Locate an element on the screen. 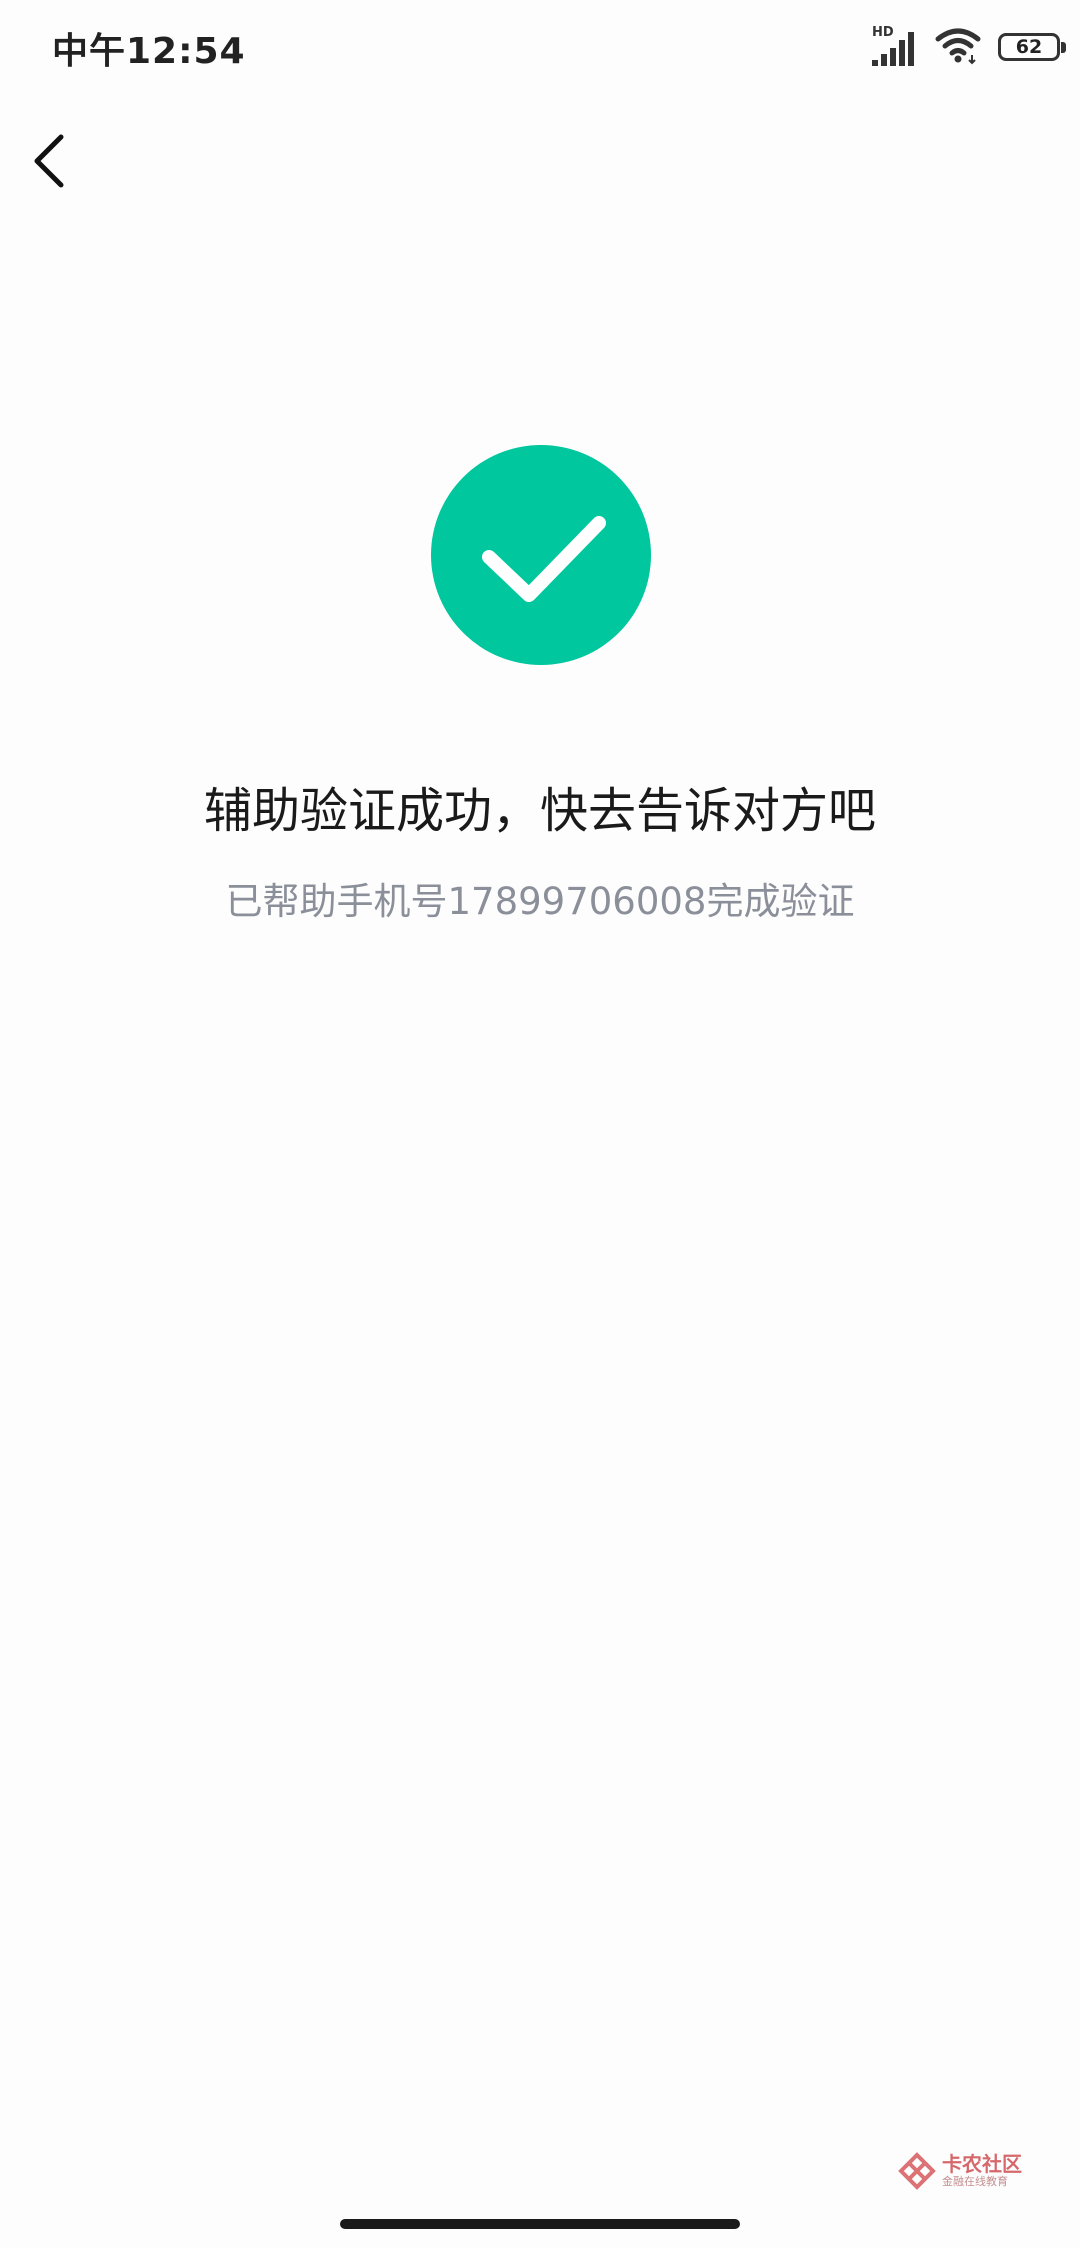  battery-tip is located at coordinates (1063, 47).